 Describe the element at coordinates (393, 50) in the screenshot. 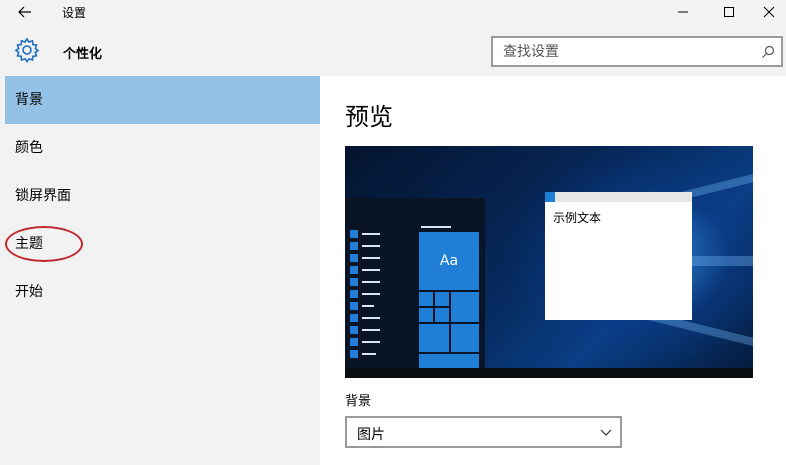

I see `page-header: 个性化` at that location.